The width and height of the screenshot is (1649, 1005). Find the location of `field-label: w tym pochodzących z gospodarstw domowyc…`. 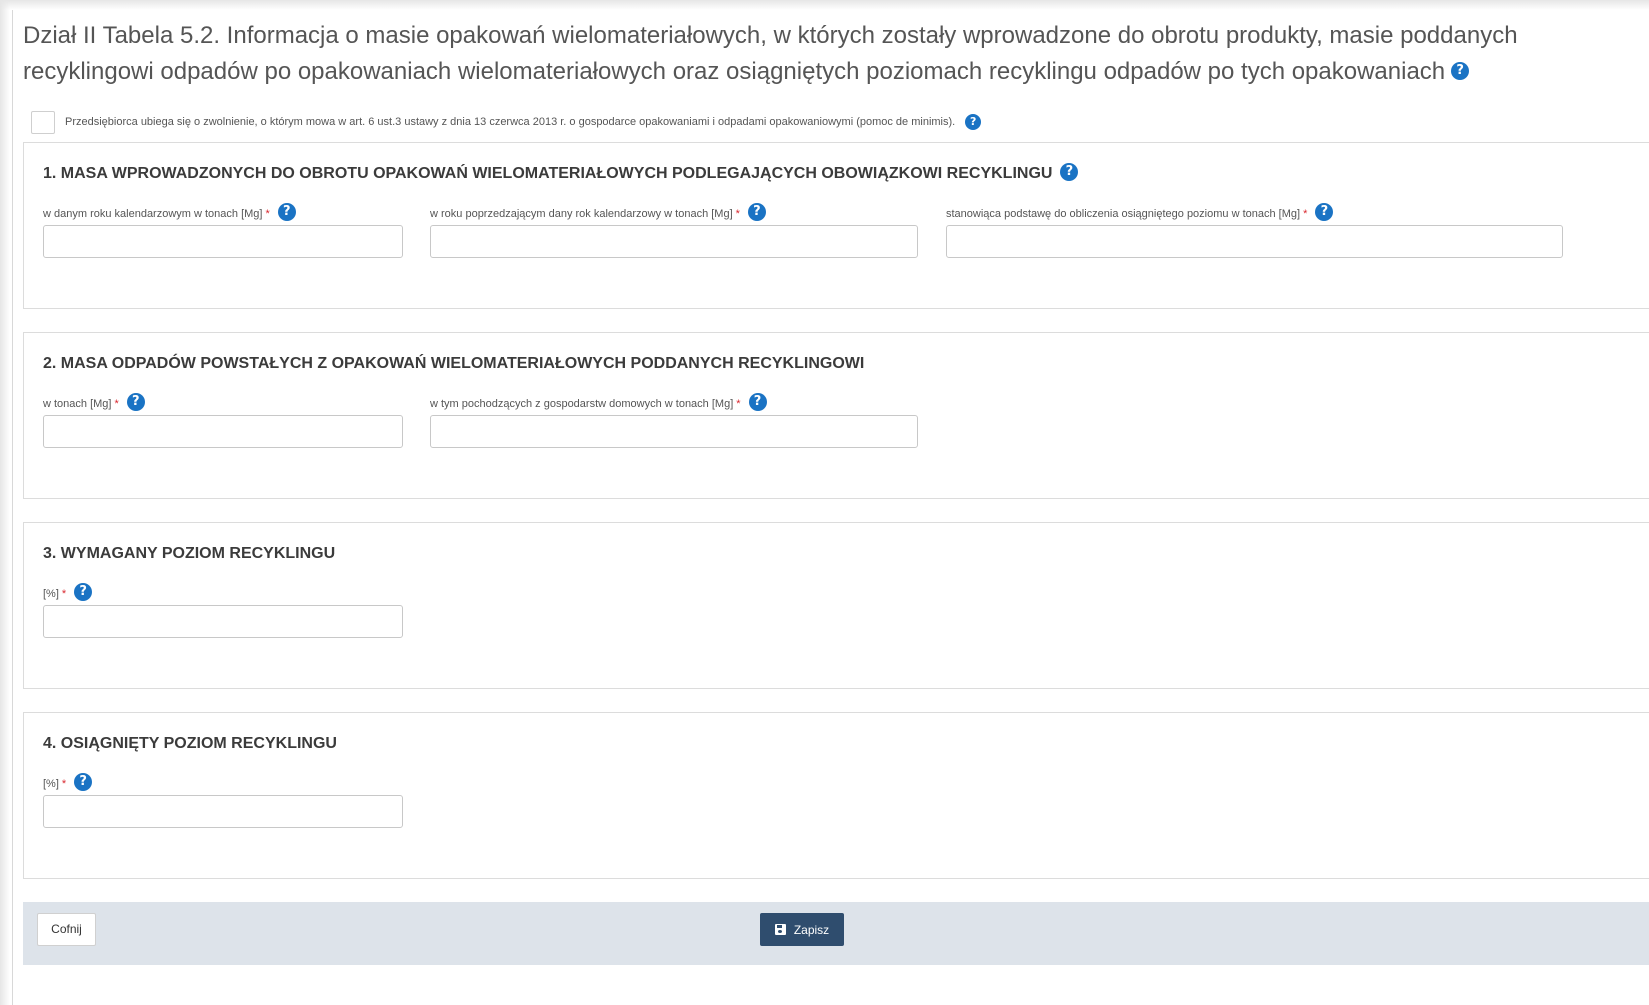

field-label: w tym pochodzących z gospodarstw domowyc… is located at coordinates (598, 403).